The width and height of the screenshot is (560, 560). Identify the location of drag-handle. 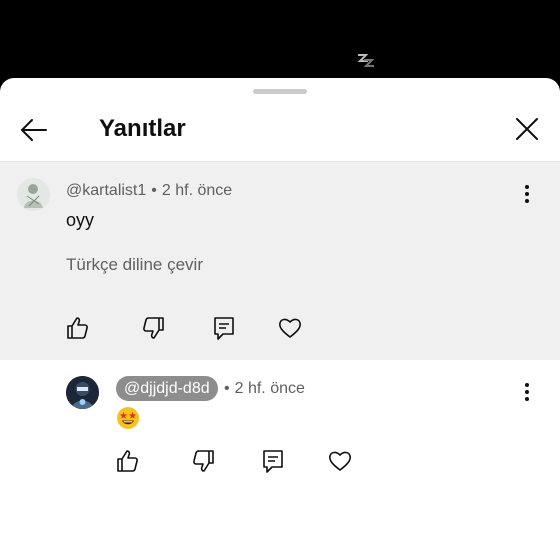
(280, 91).